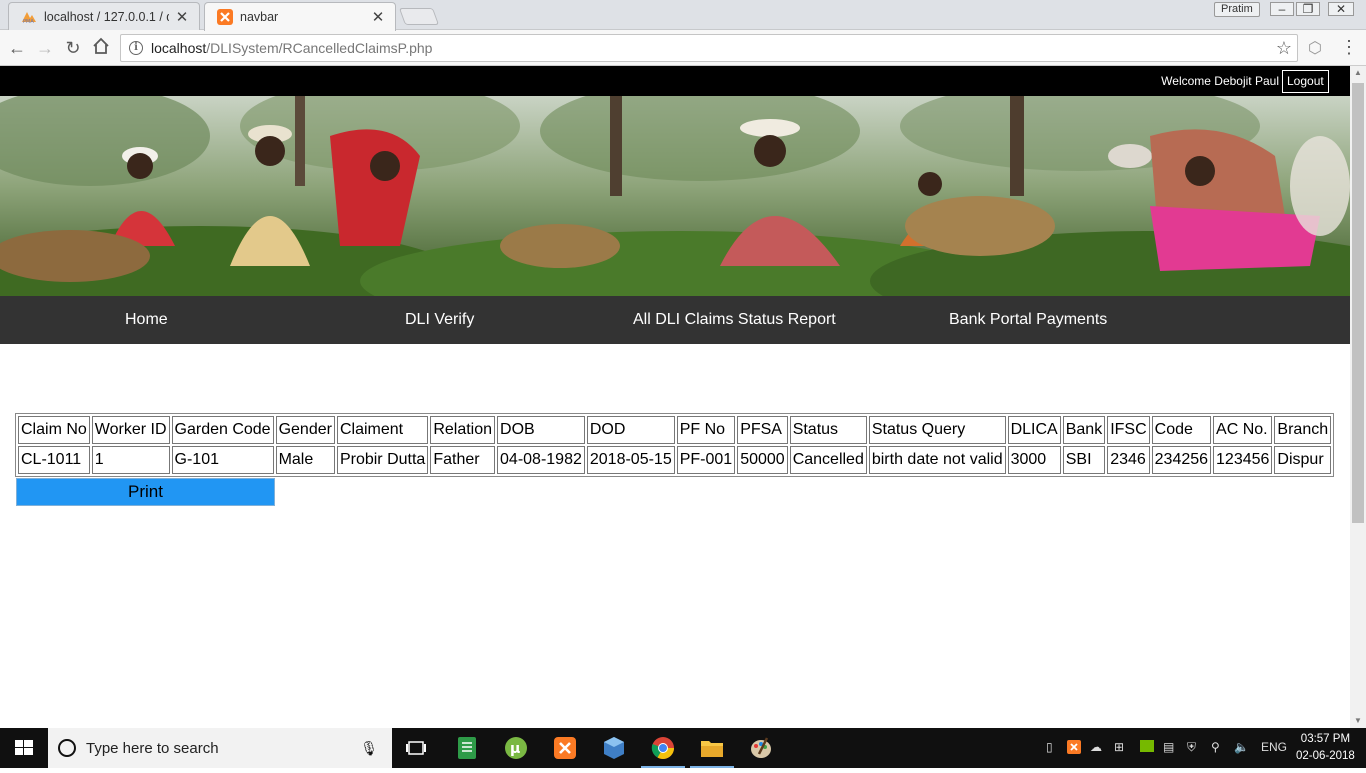 This screenshot has width=1366, height=773. I want to click on table-cell: birth date not valid, so click(937, 460).